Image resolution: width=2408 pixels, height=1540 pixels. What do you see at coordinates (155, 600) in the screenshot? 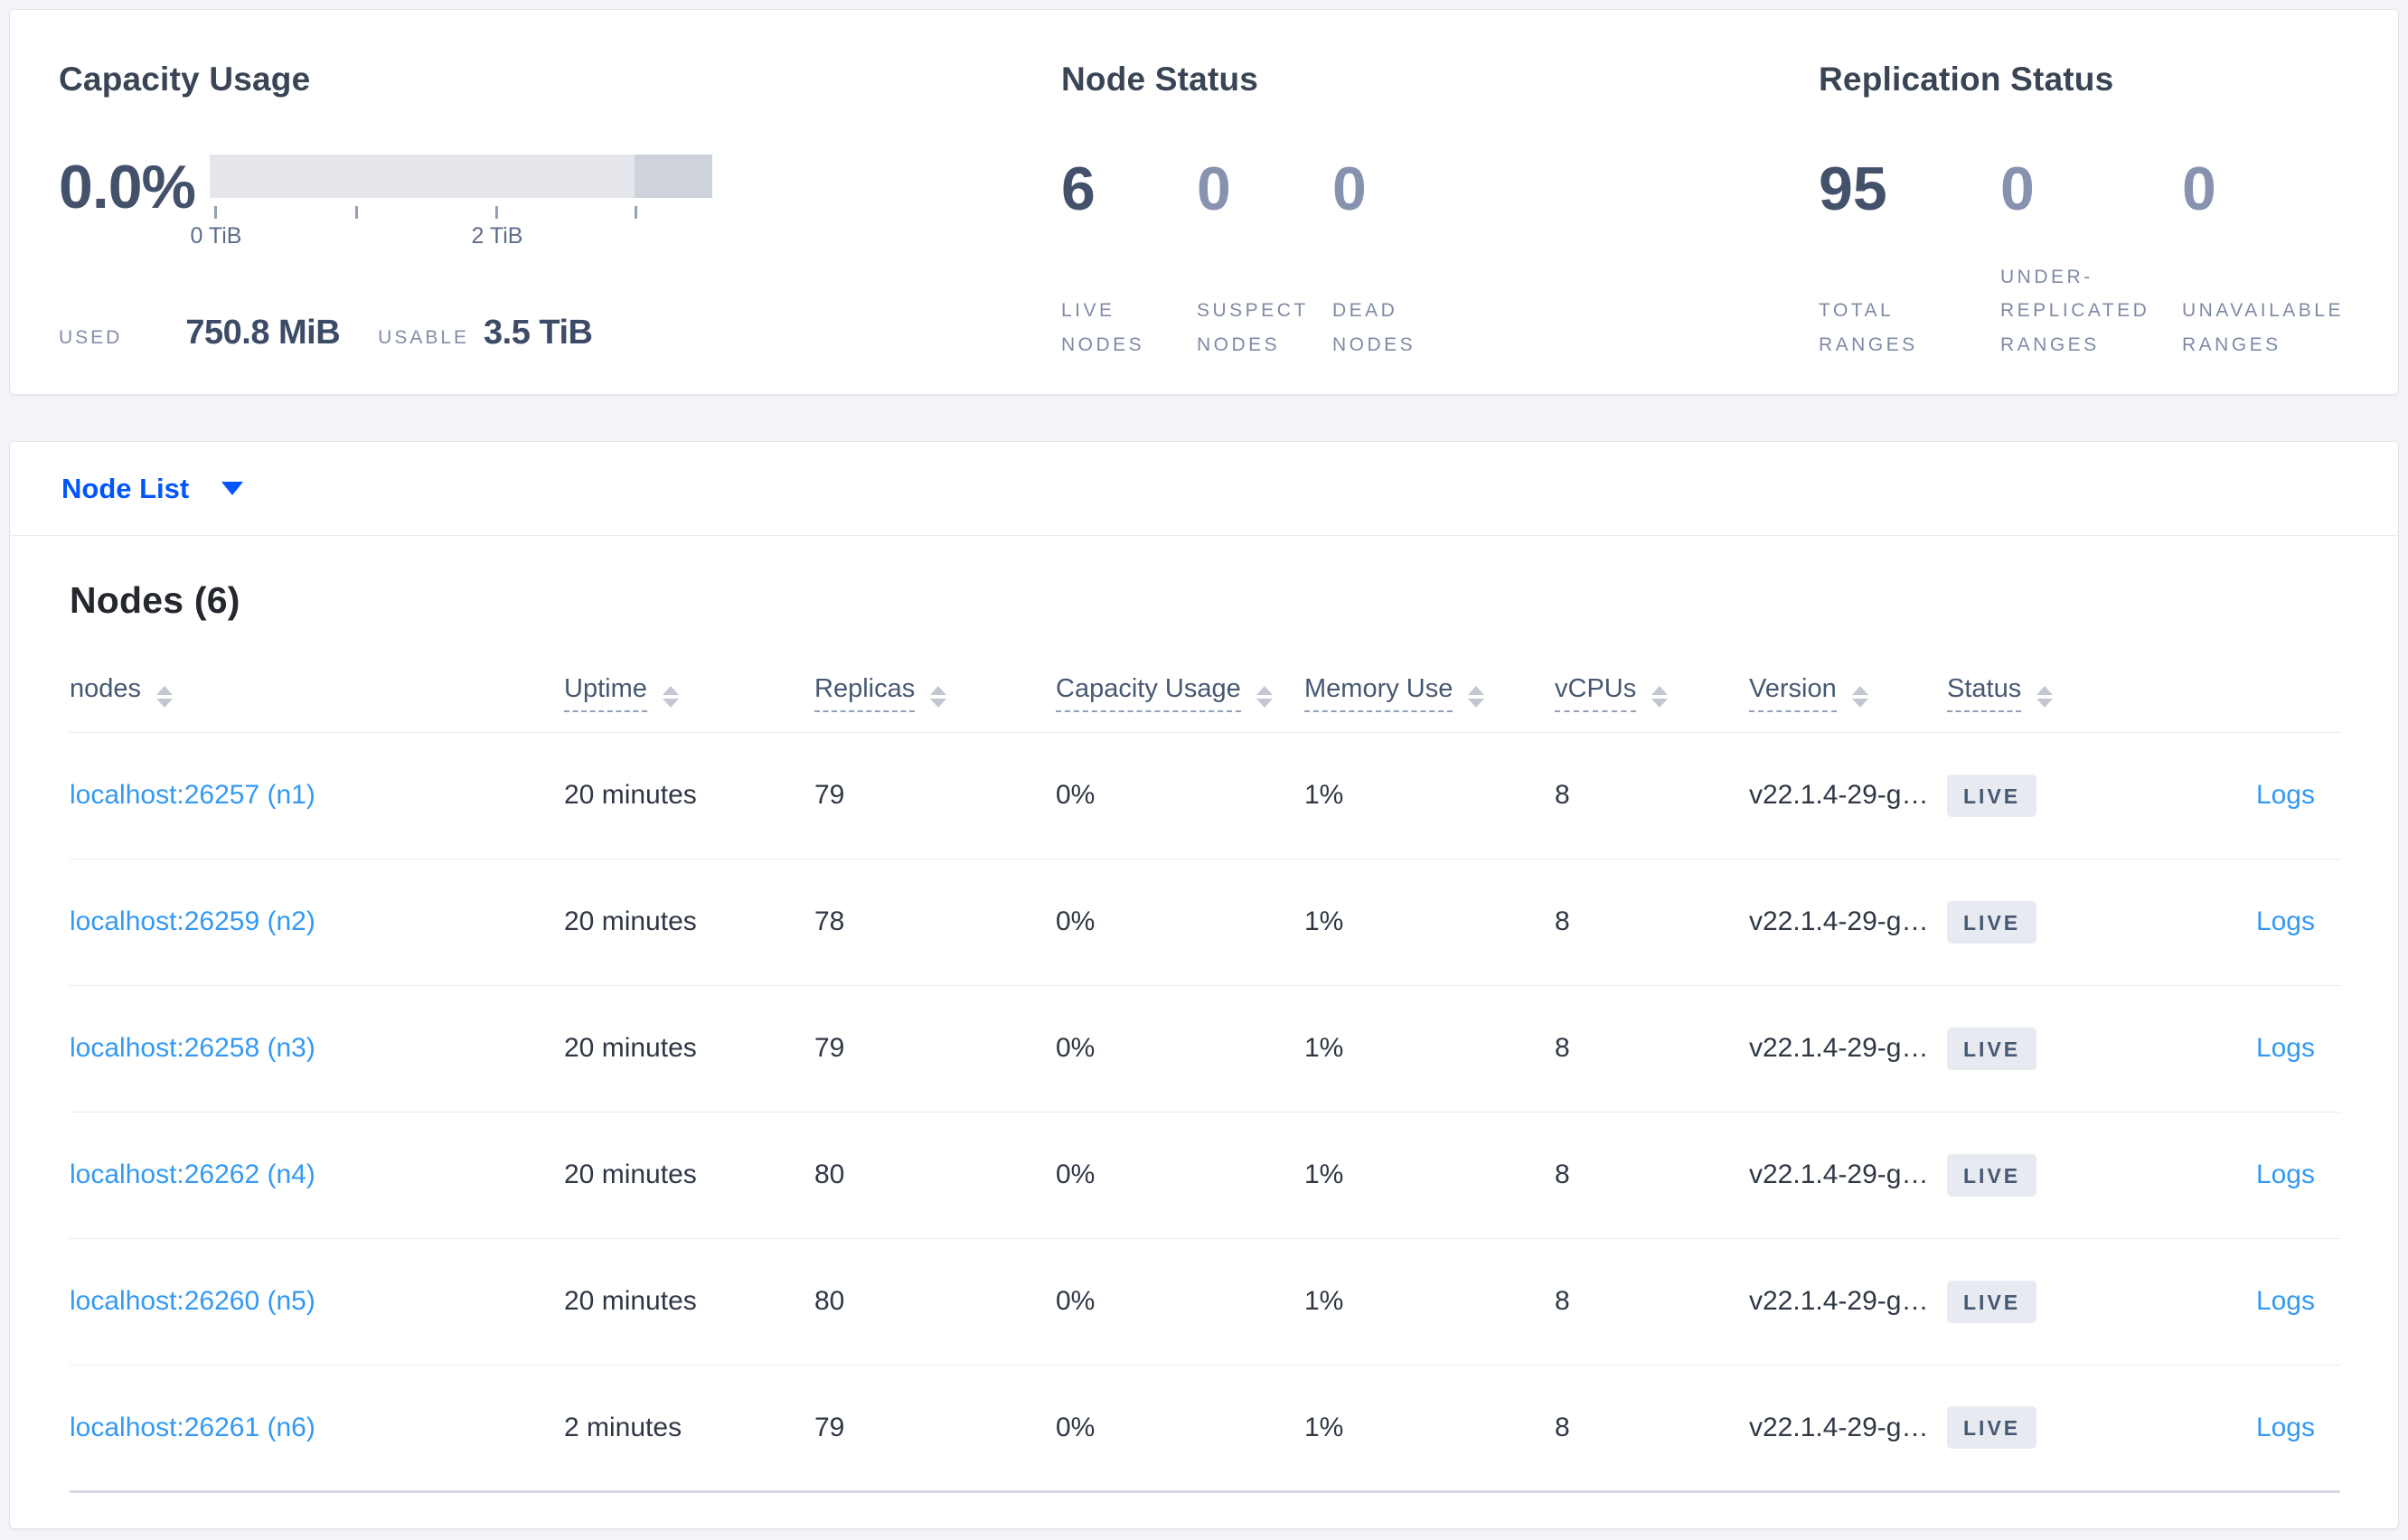
I see `nodes-heading: Nodes (6)` at bounding box center [155, 600].